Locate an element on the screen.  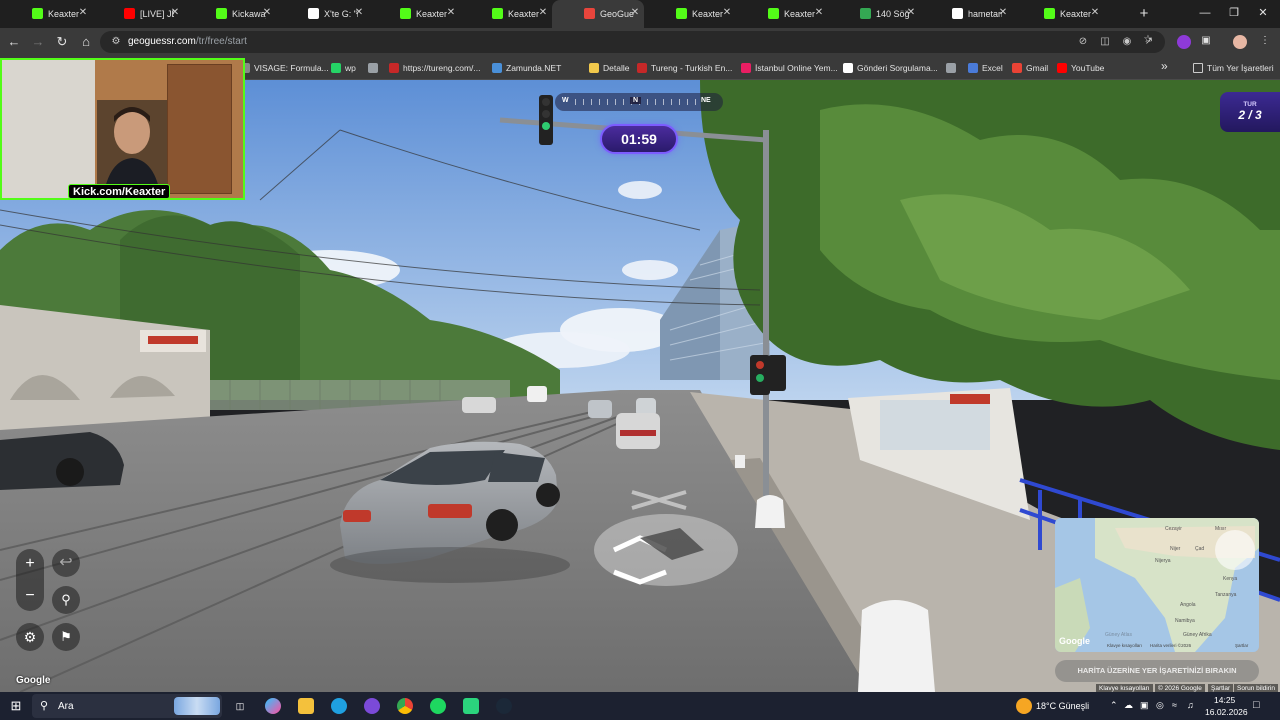
wifi-icon: ≈ is located at coordinates (1174, 705).